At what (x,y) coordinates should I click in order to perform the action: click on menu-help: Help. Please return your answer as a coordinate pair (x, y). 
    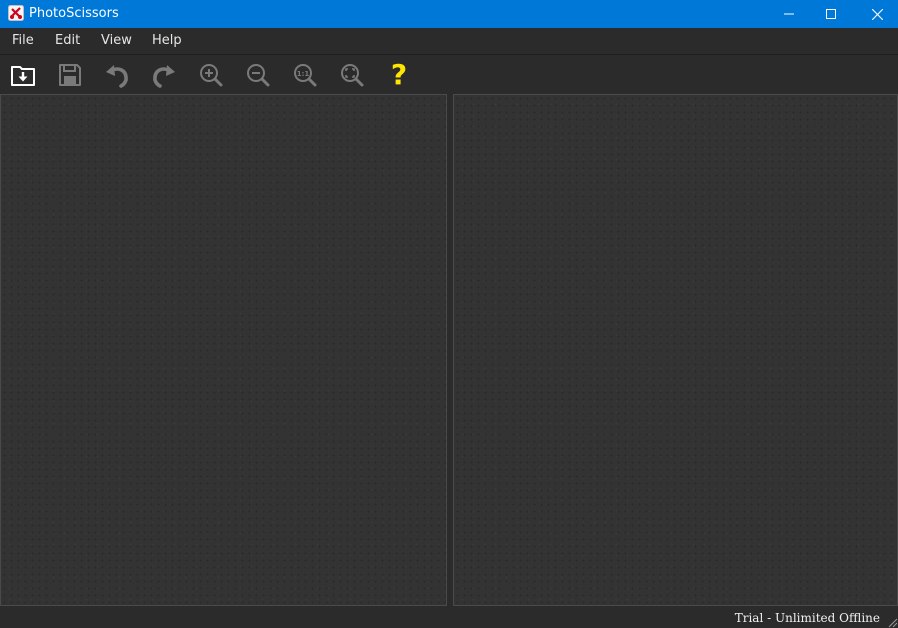
    Looking at the image, I should click on (167, 41).